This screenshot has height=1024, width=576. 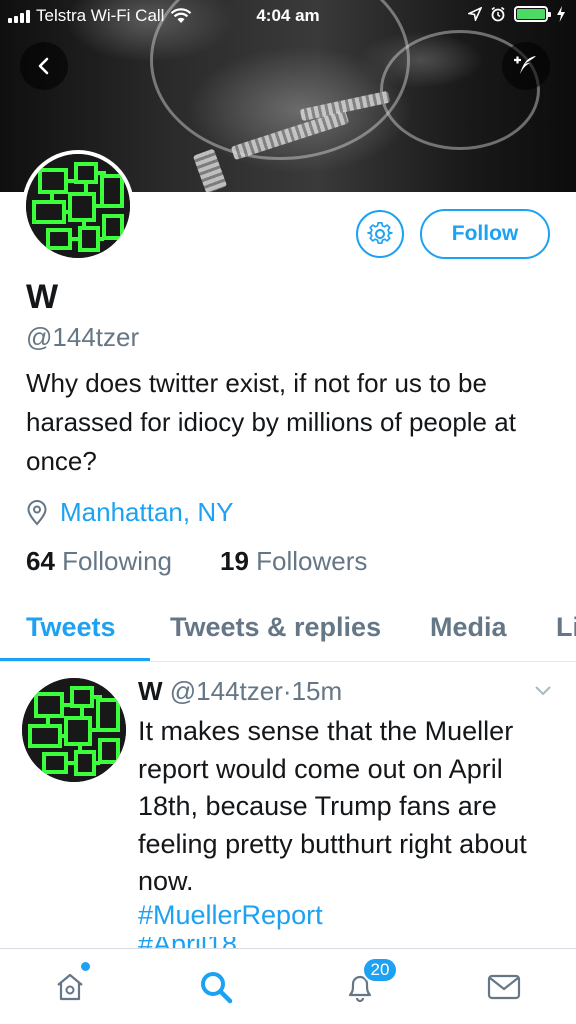 I want to click on followers-count-link: 19 Followers, so click(x=293, y=561).